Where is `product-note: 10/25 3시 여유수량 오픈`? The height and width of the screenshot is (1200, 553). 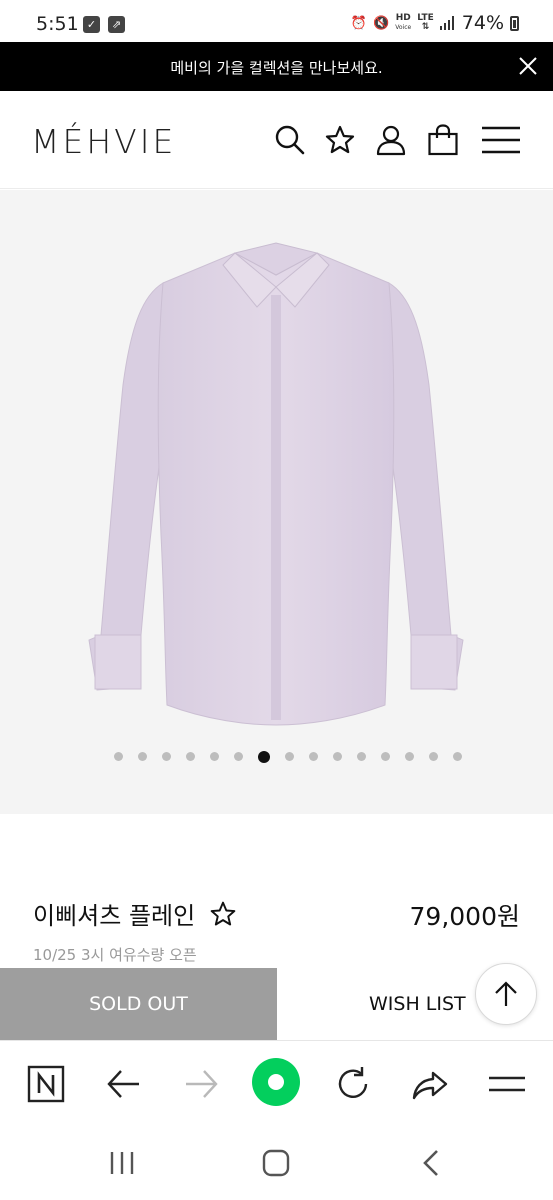
product-note: 10/25 3시 여유수량 오픈 is located at coordinates (115, 955).